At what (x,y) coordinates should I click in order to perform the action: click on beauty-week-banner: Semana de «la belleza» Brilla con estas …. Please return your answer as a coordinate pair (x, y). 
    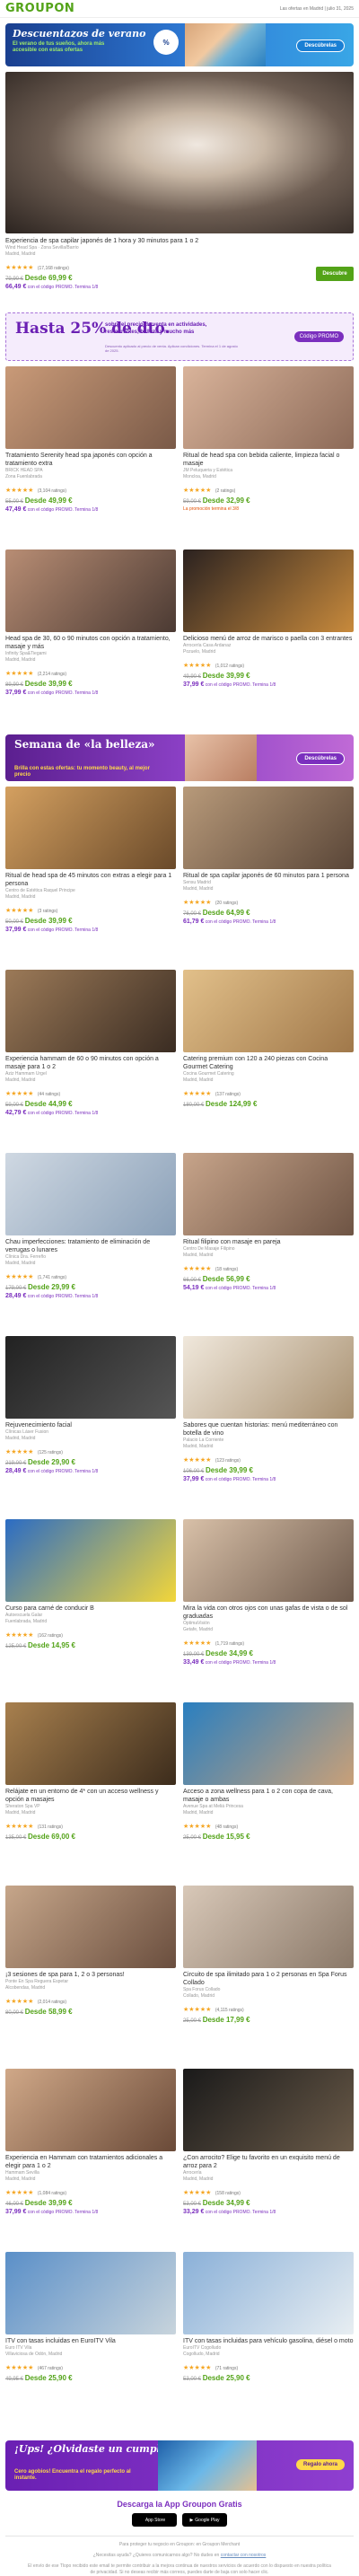
    Looking at the image, I should click on (179, 757).